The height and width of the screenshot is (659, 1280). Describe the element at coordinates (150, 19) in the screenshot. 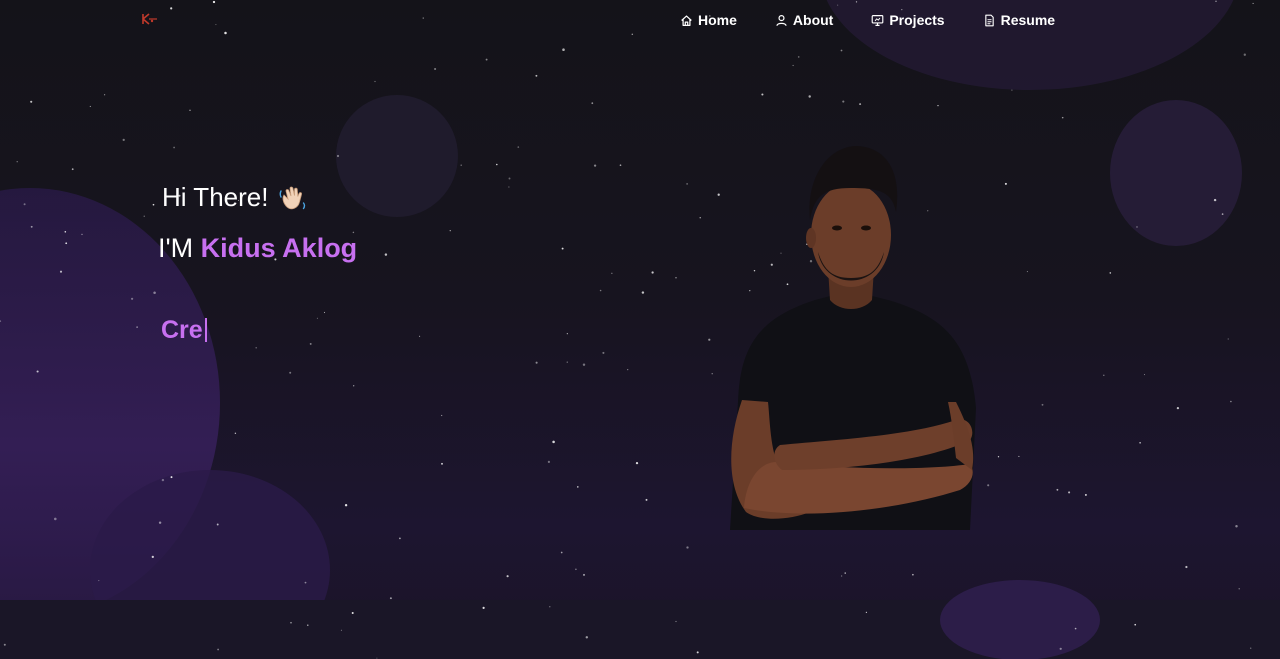

I see `logo-link` at that location.